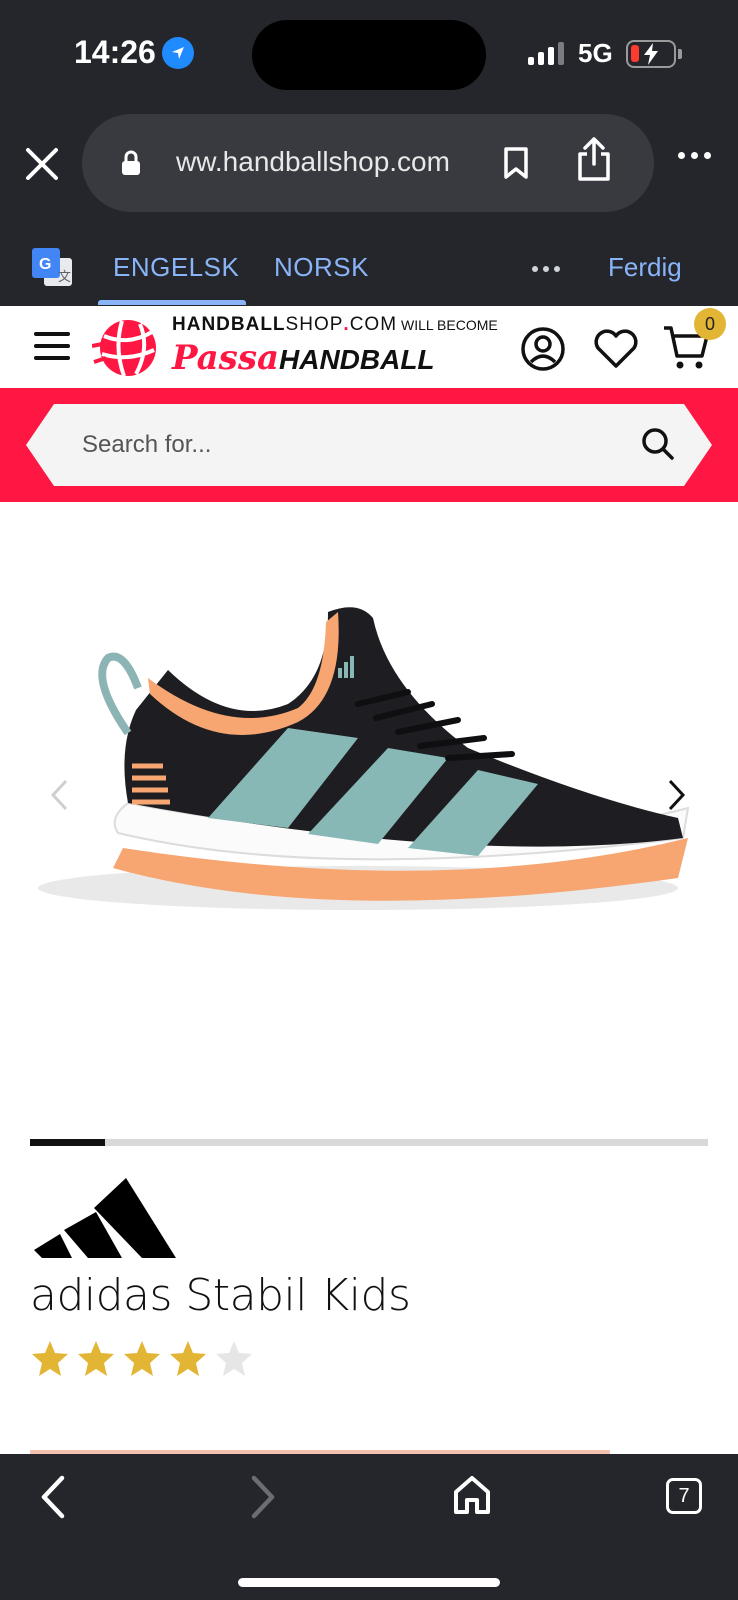  Describe the element at coordinates (234, 1358) in the screenshot. I see `star-empty-icon` at that location.